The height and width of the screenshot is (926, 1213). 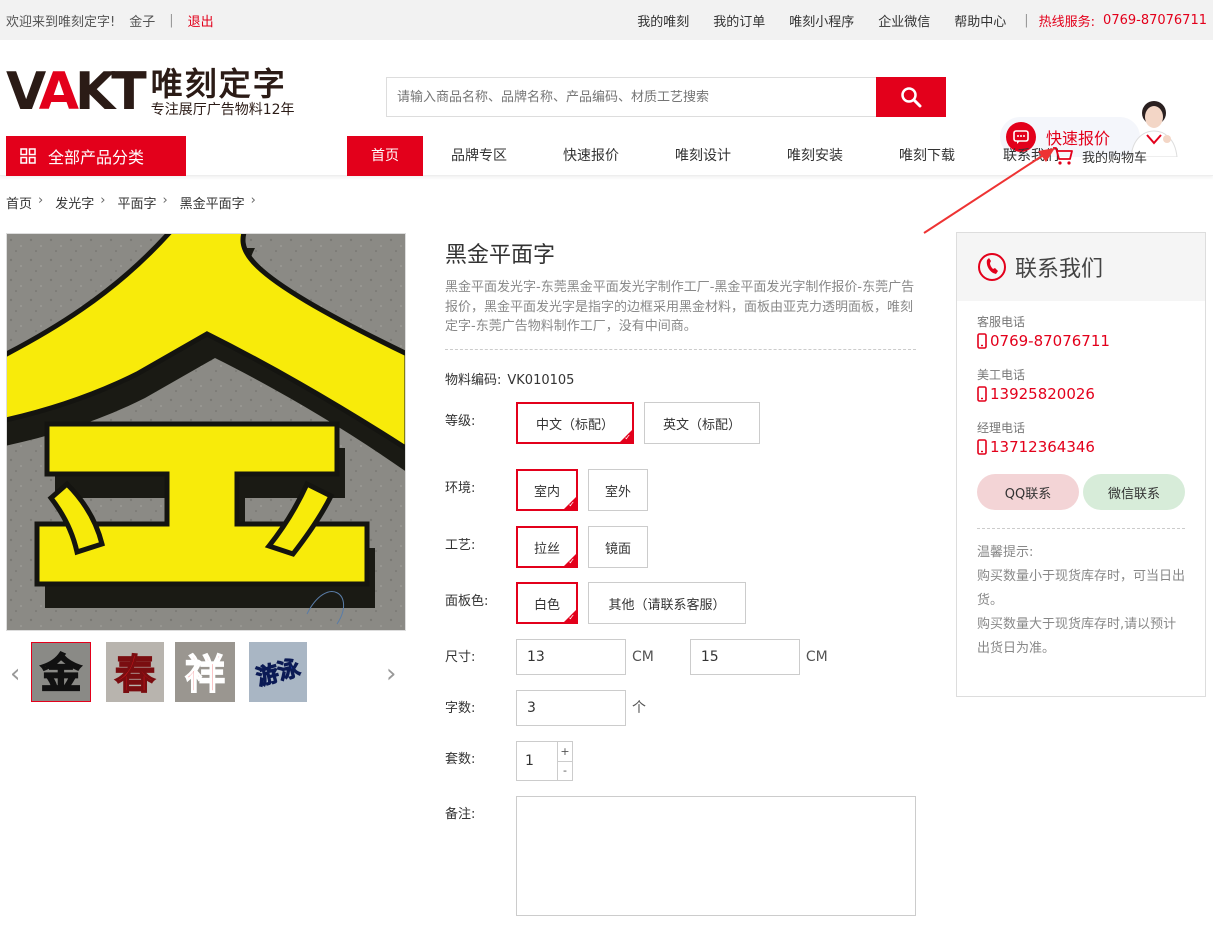 What do you see at coordinates (989, 191) in the screenshot?
I see `annotation-arrow` at bounding box center [989, 191].